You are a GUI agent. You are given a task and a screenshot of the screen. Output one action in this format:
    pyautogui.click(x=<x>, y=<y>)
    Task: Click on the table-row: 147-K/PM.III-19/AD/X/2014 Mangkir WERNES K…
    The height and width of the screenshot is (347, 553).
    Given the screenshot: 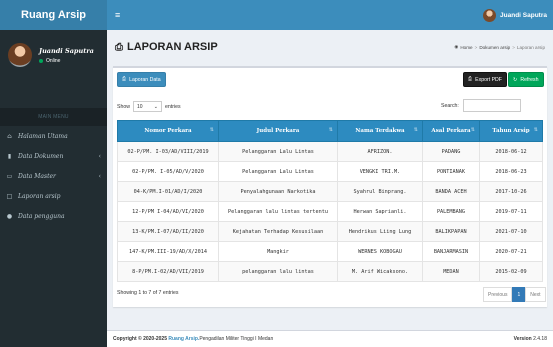 What is the action you would take?
    pyautogui.click(x=330, y=251)
    